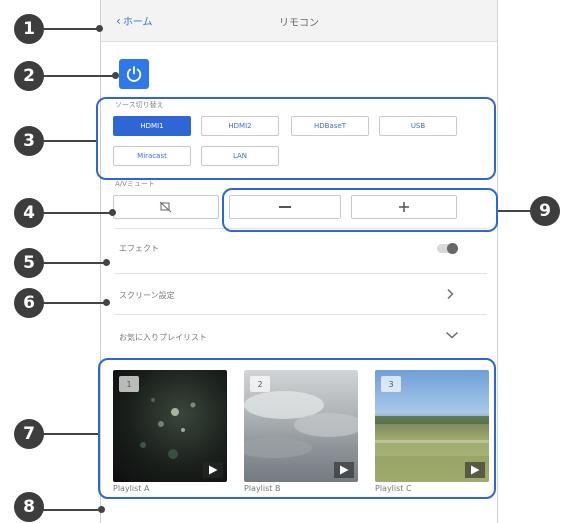  I want to click on app-bar: ‹ ホーム リモコン, so click(299, 21).